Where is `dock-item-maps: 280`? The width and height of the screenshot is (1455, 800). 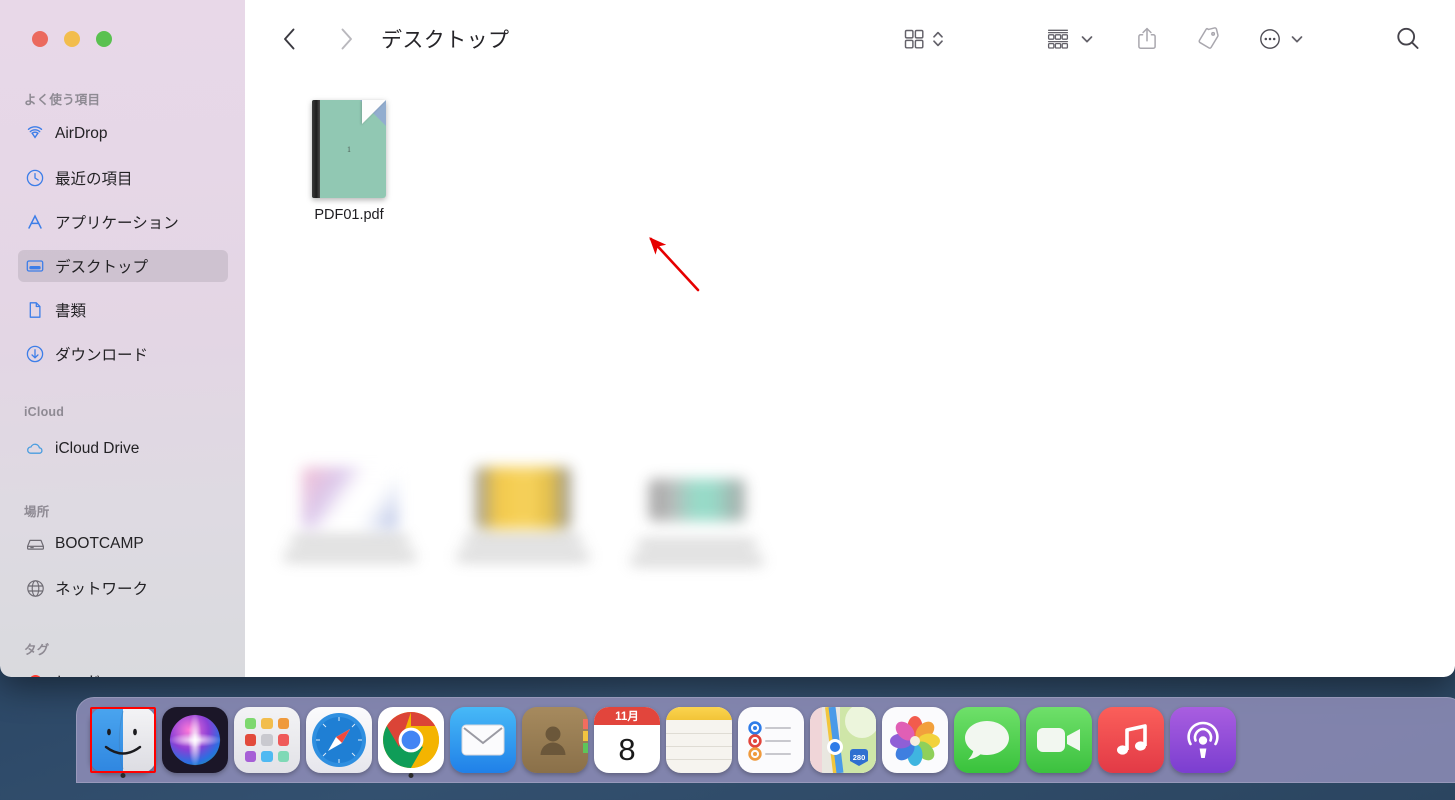
dock-item-maps: 280 is located at coordinates (843, 740).